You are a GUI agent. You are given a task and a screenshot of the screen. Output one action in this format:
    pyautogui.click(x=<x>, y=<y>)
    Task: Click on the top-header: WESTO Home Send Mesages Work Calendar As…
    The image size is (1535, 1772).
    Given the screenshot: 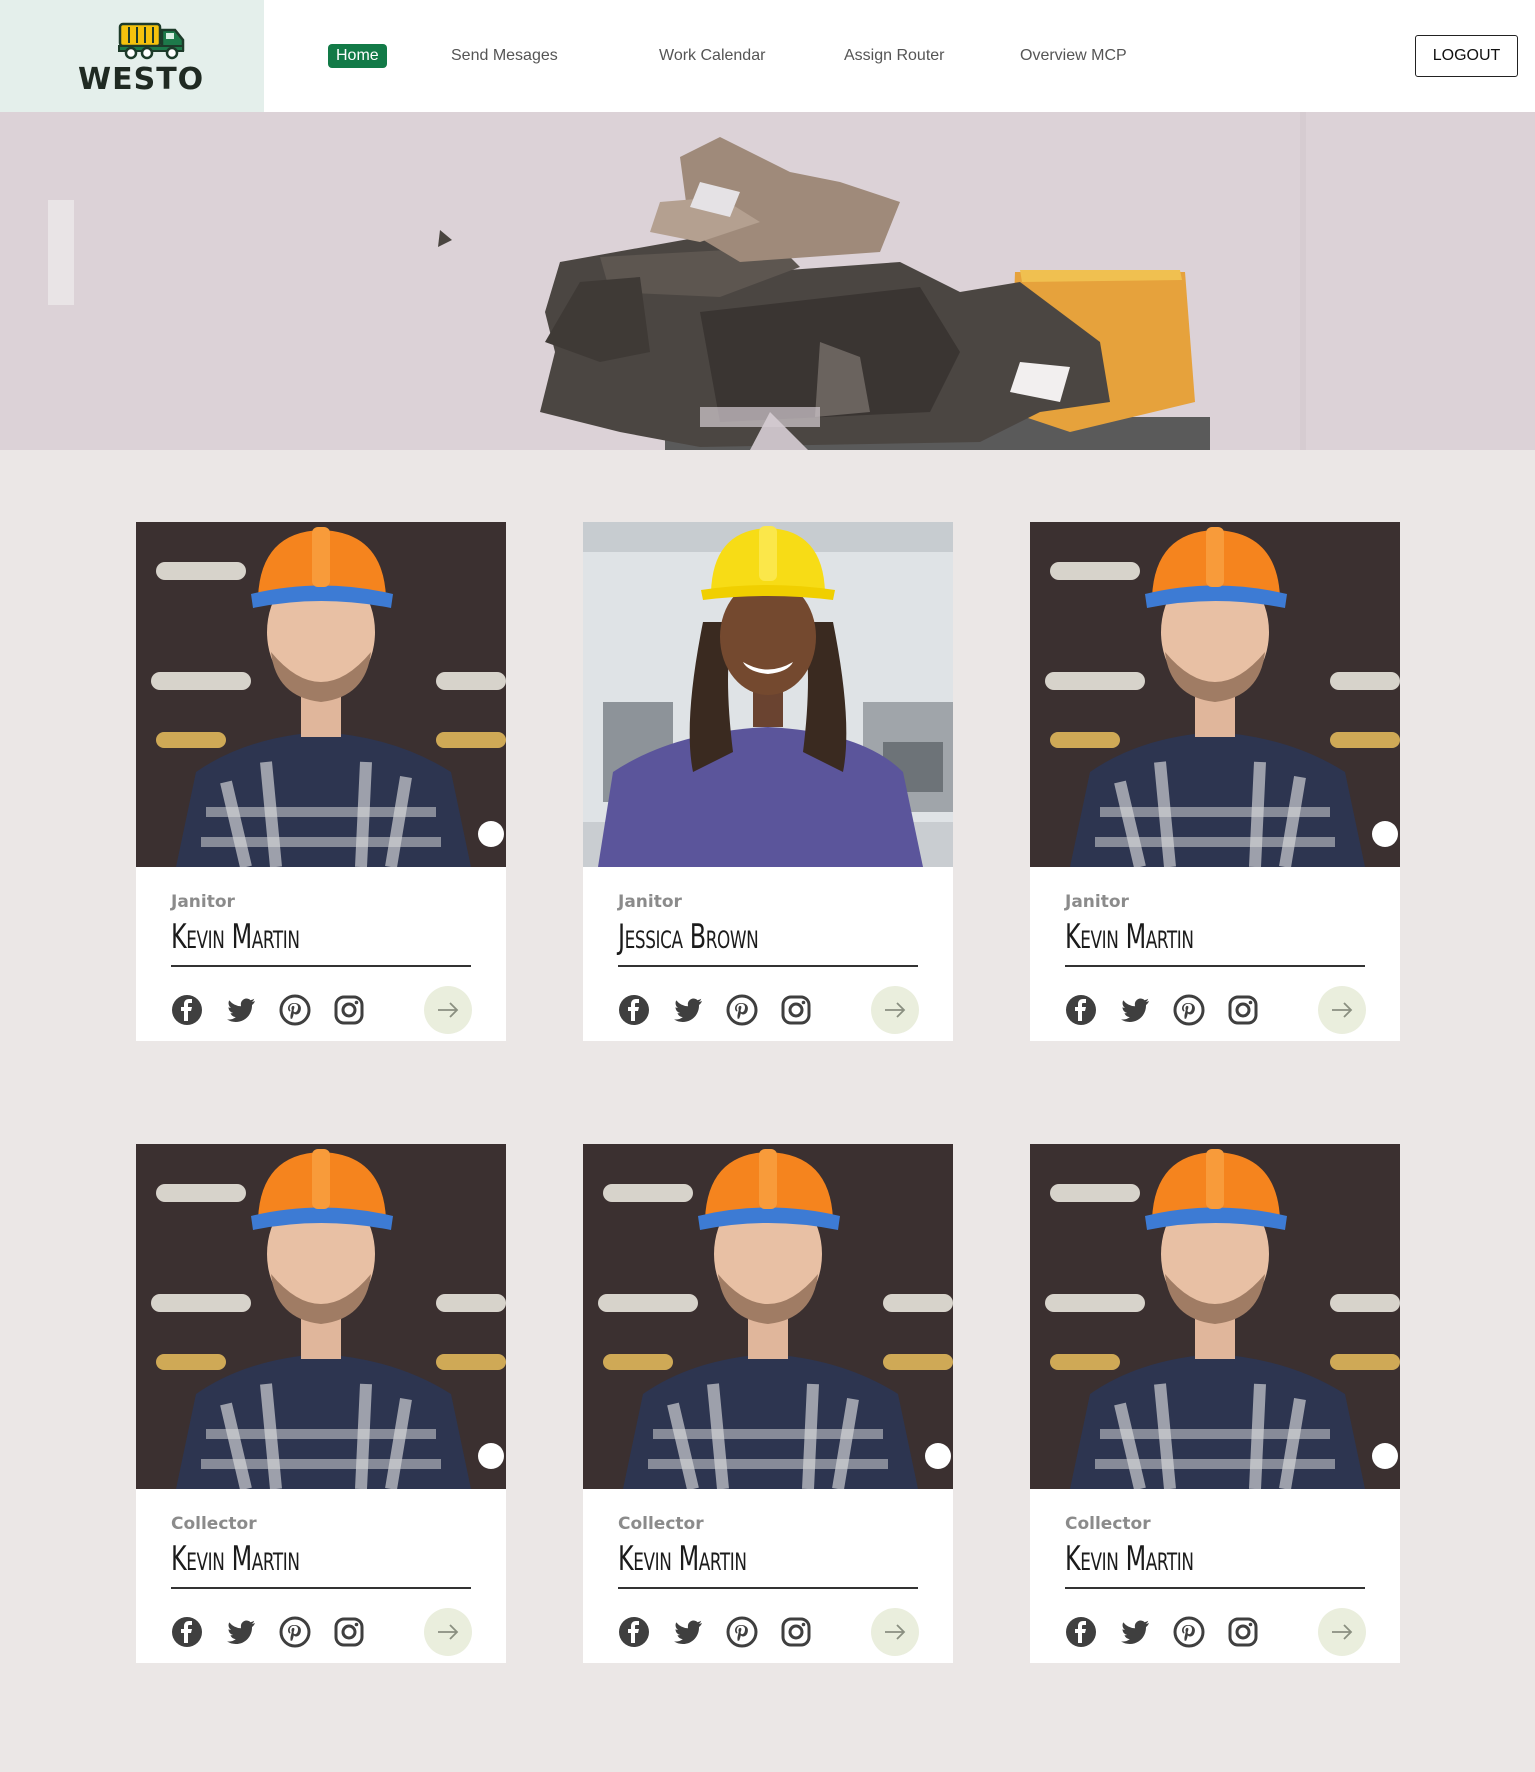 What is the action you would take?
    pyautogui.click(x=767, y=56)
    